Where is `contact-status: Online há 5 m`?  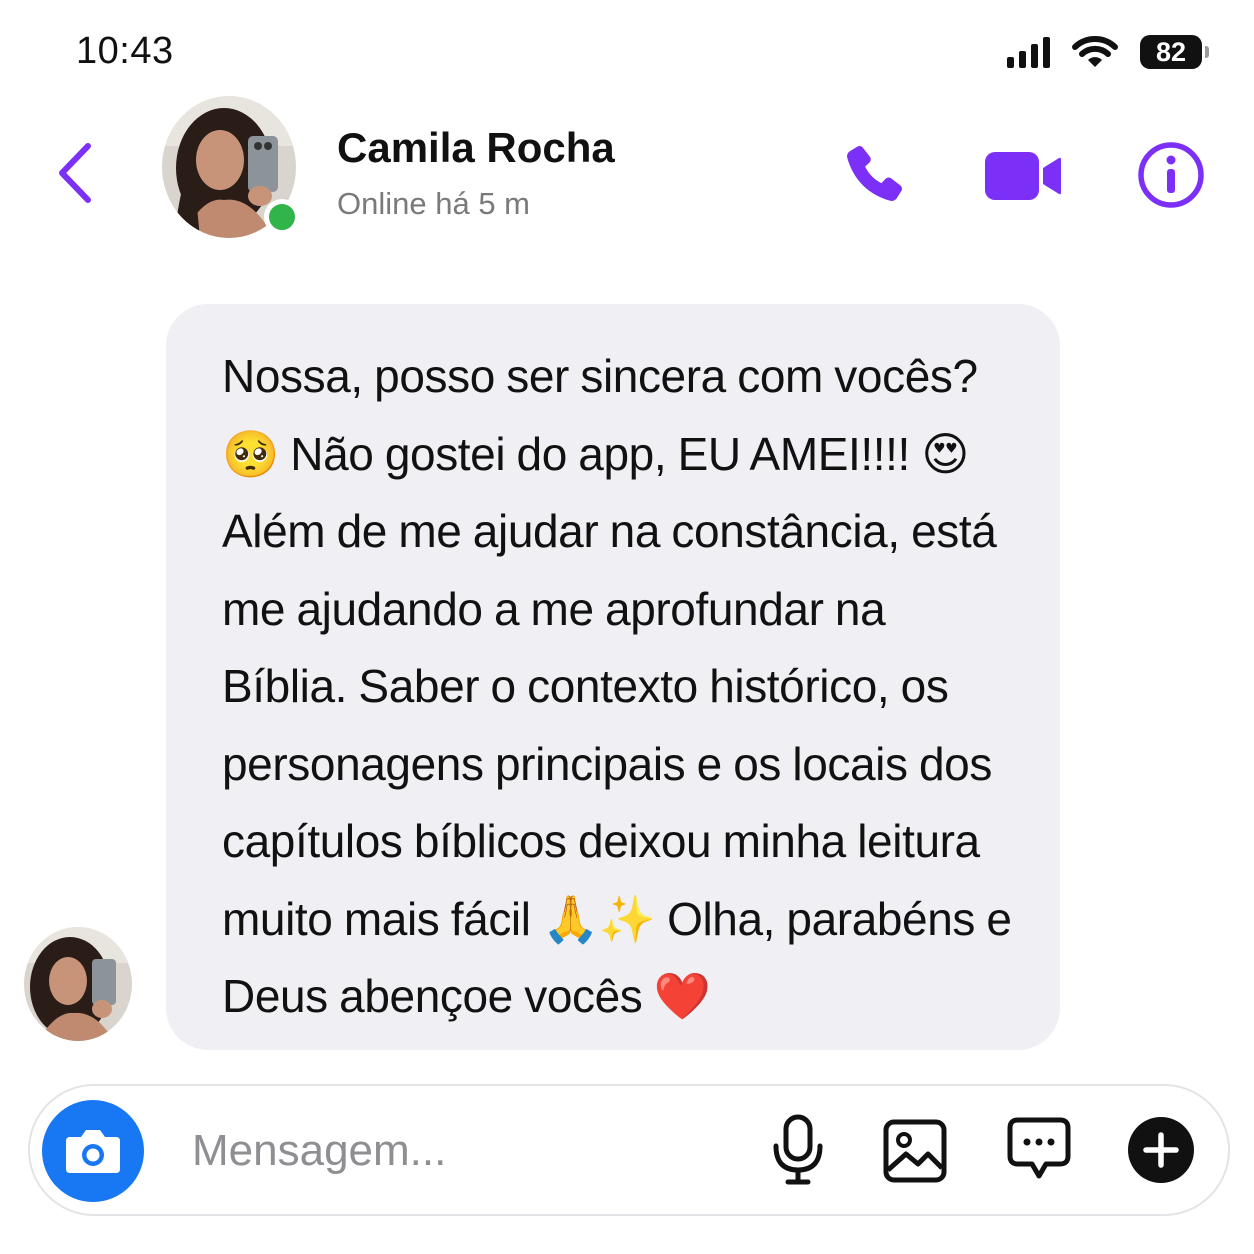
contact-status: Online há 5 m is located at coordinates (433, 203).